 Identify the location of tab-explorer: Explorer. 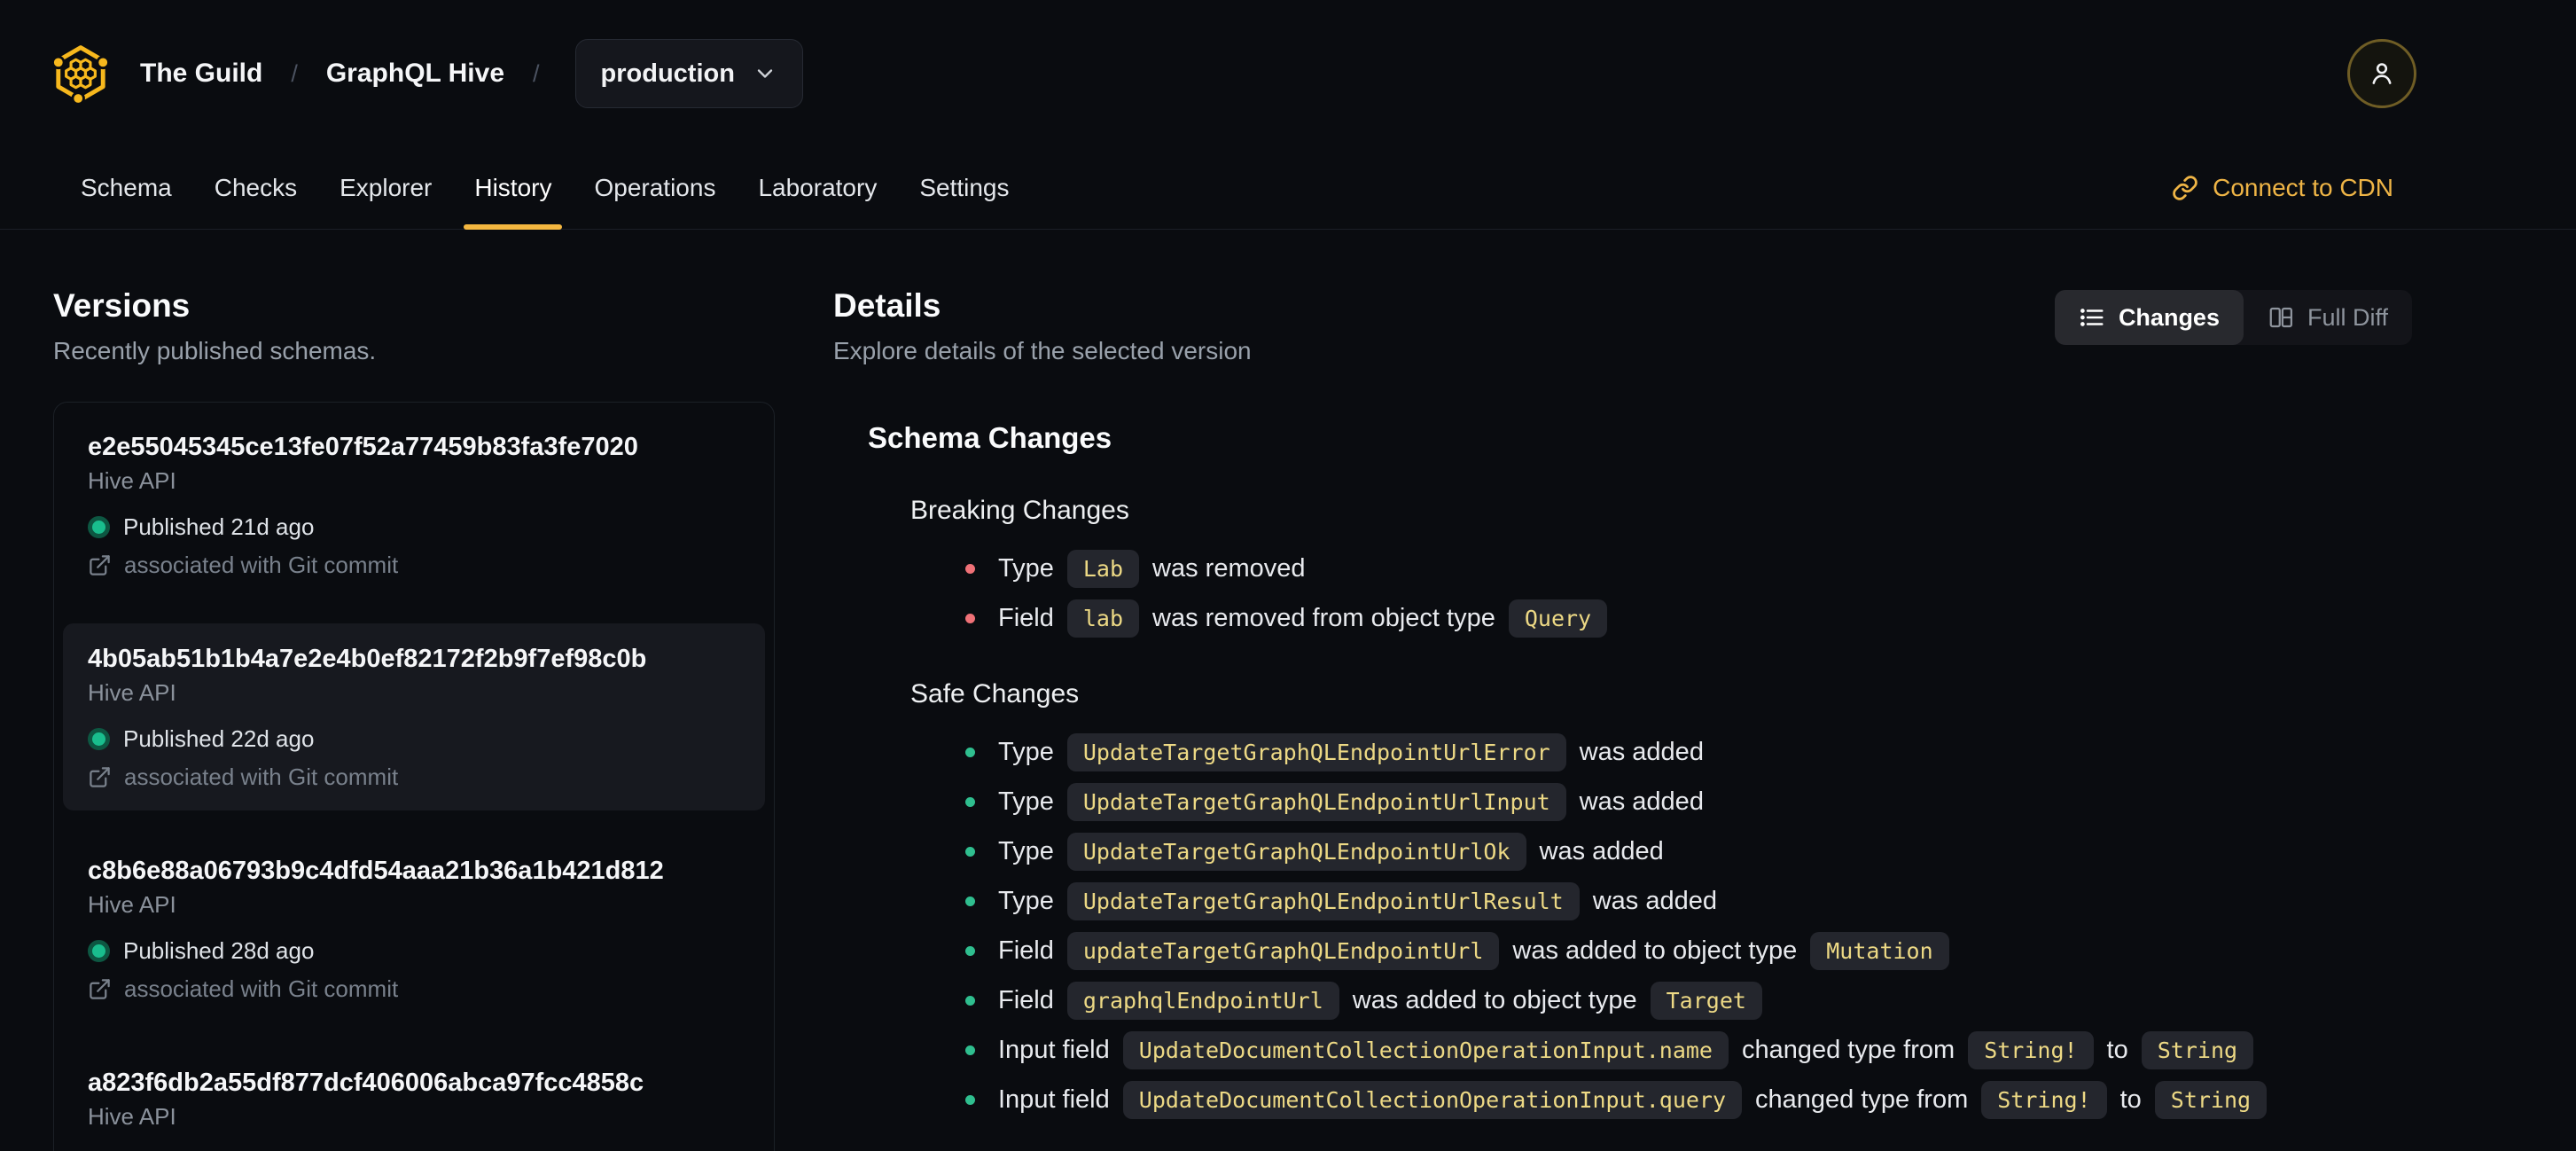
(385, 188).